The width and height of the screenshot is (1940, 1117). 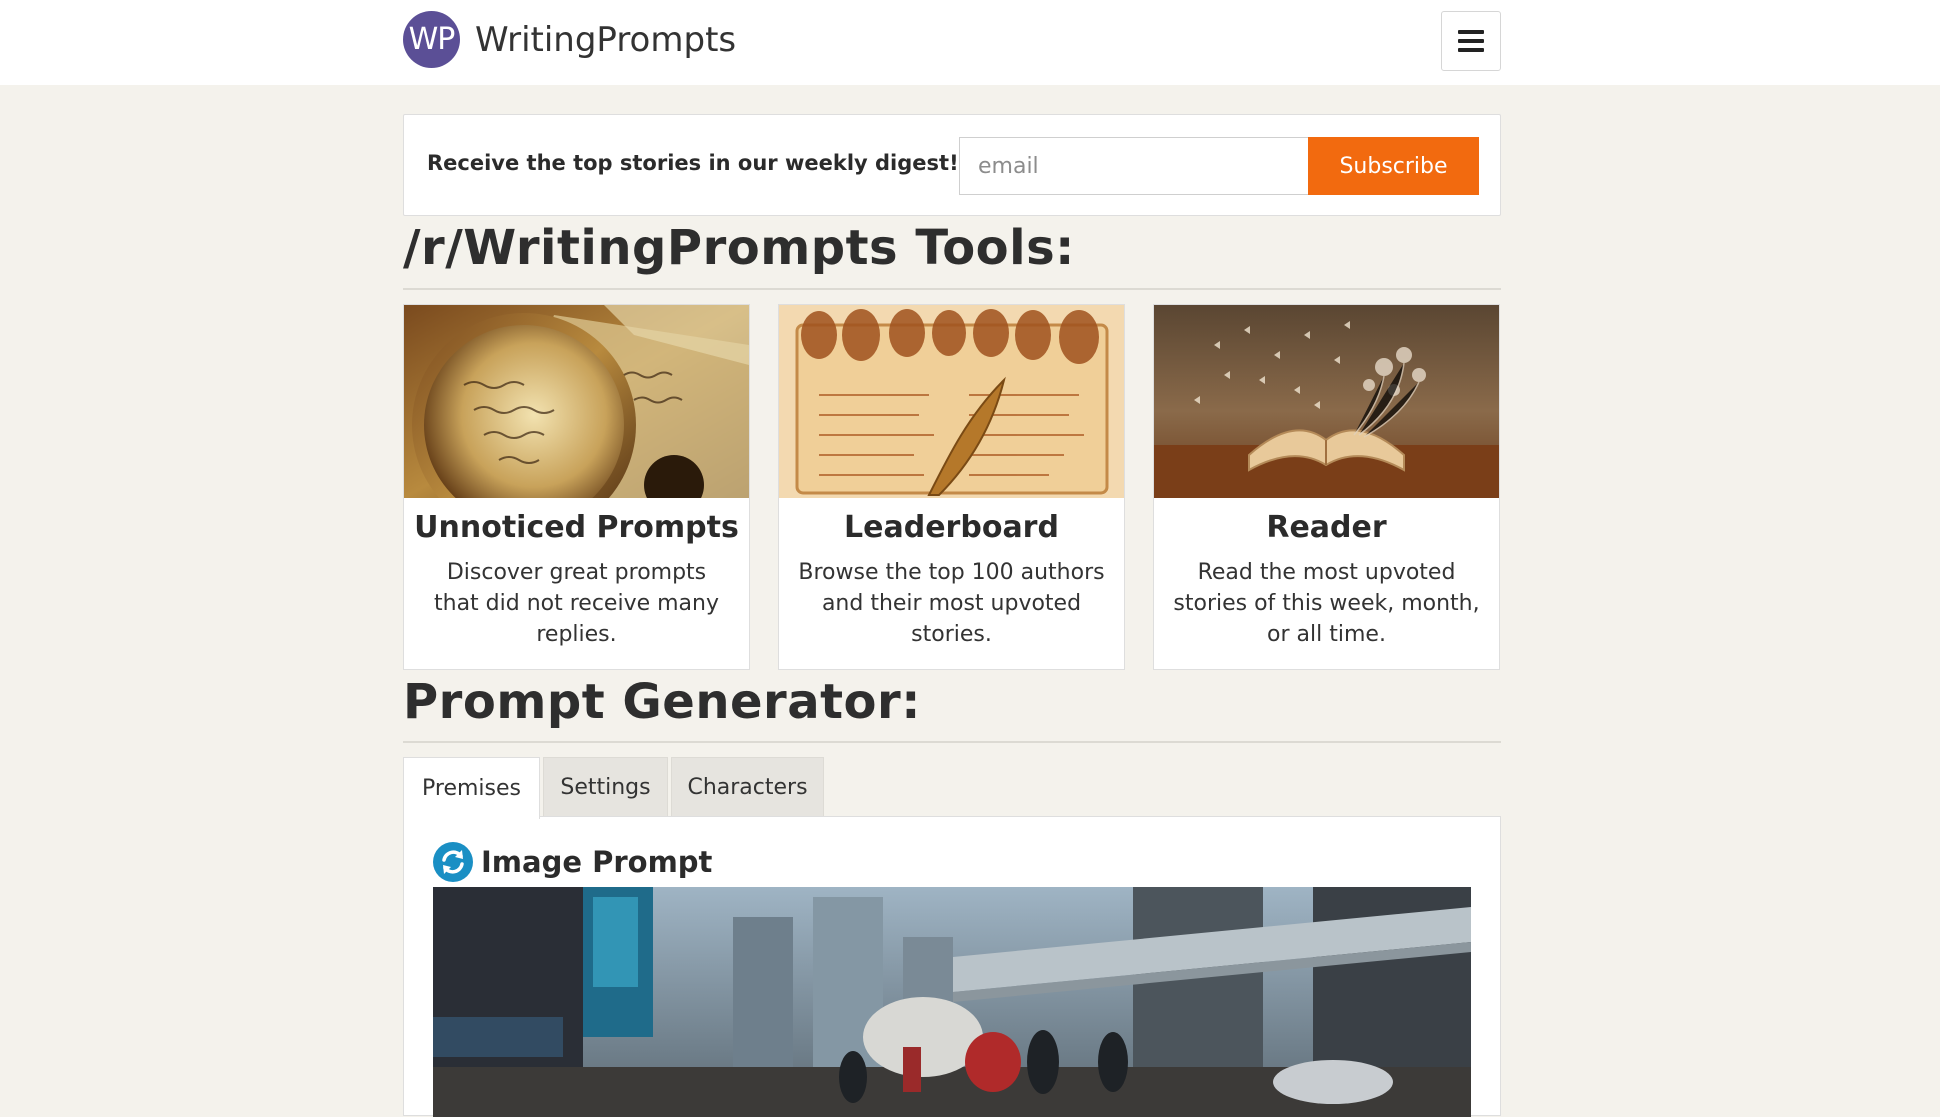 I want to click on image-prompt-picture, so click(x=952, y=1002).